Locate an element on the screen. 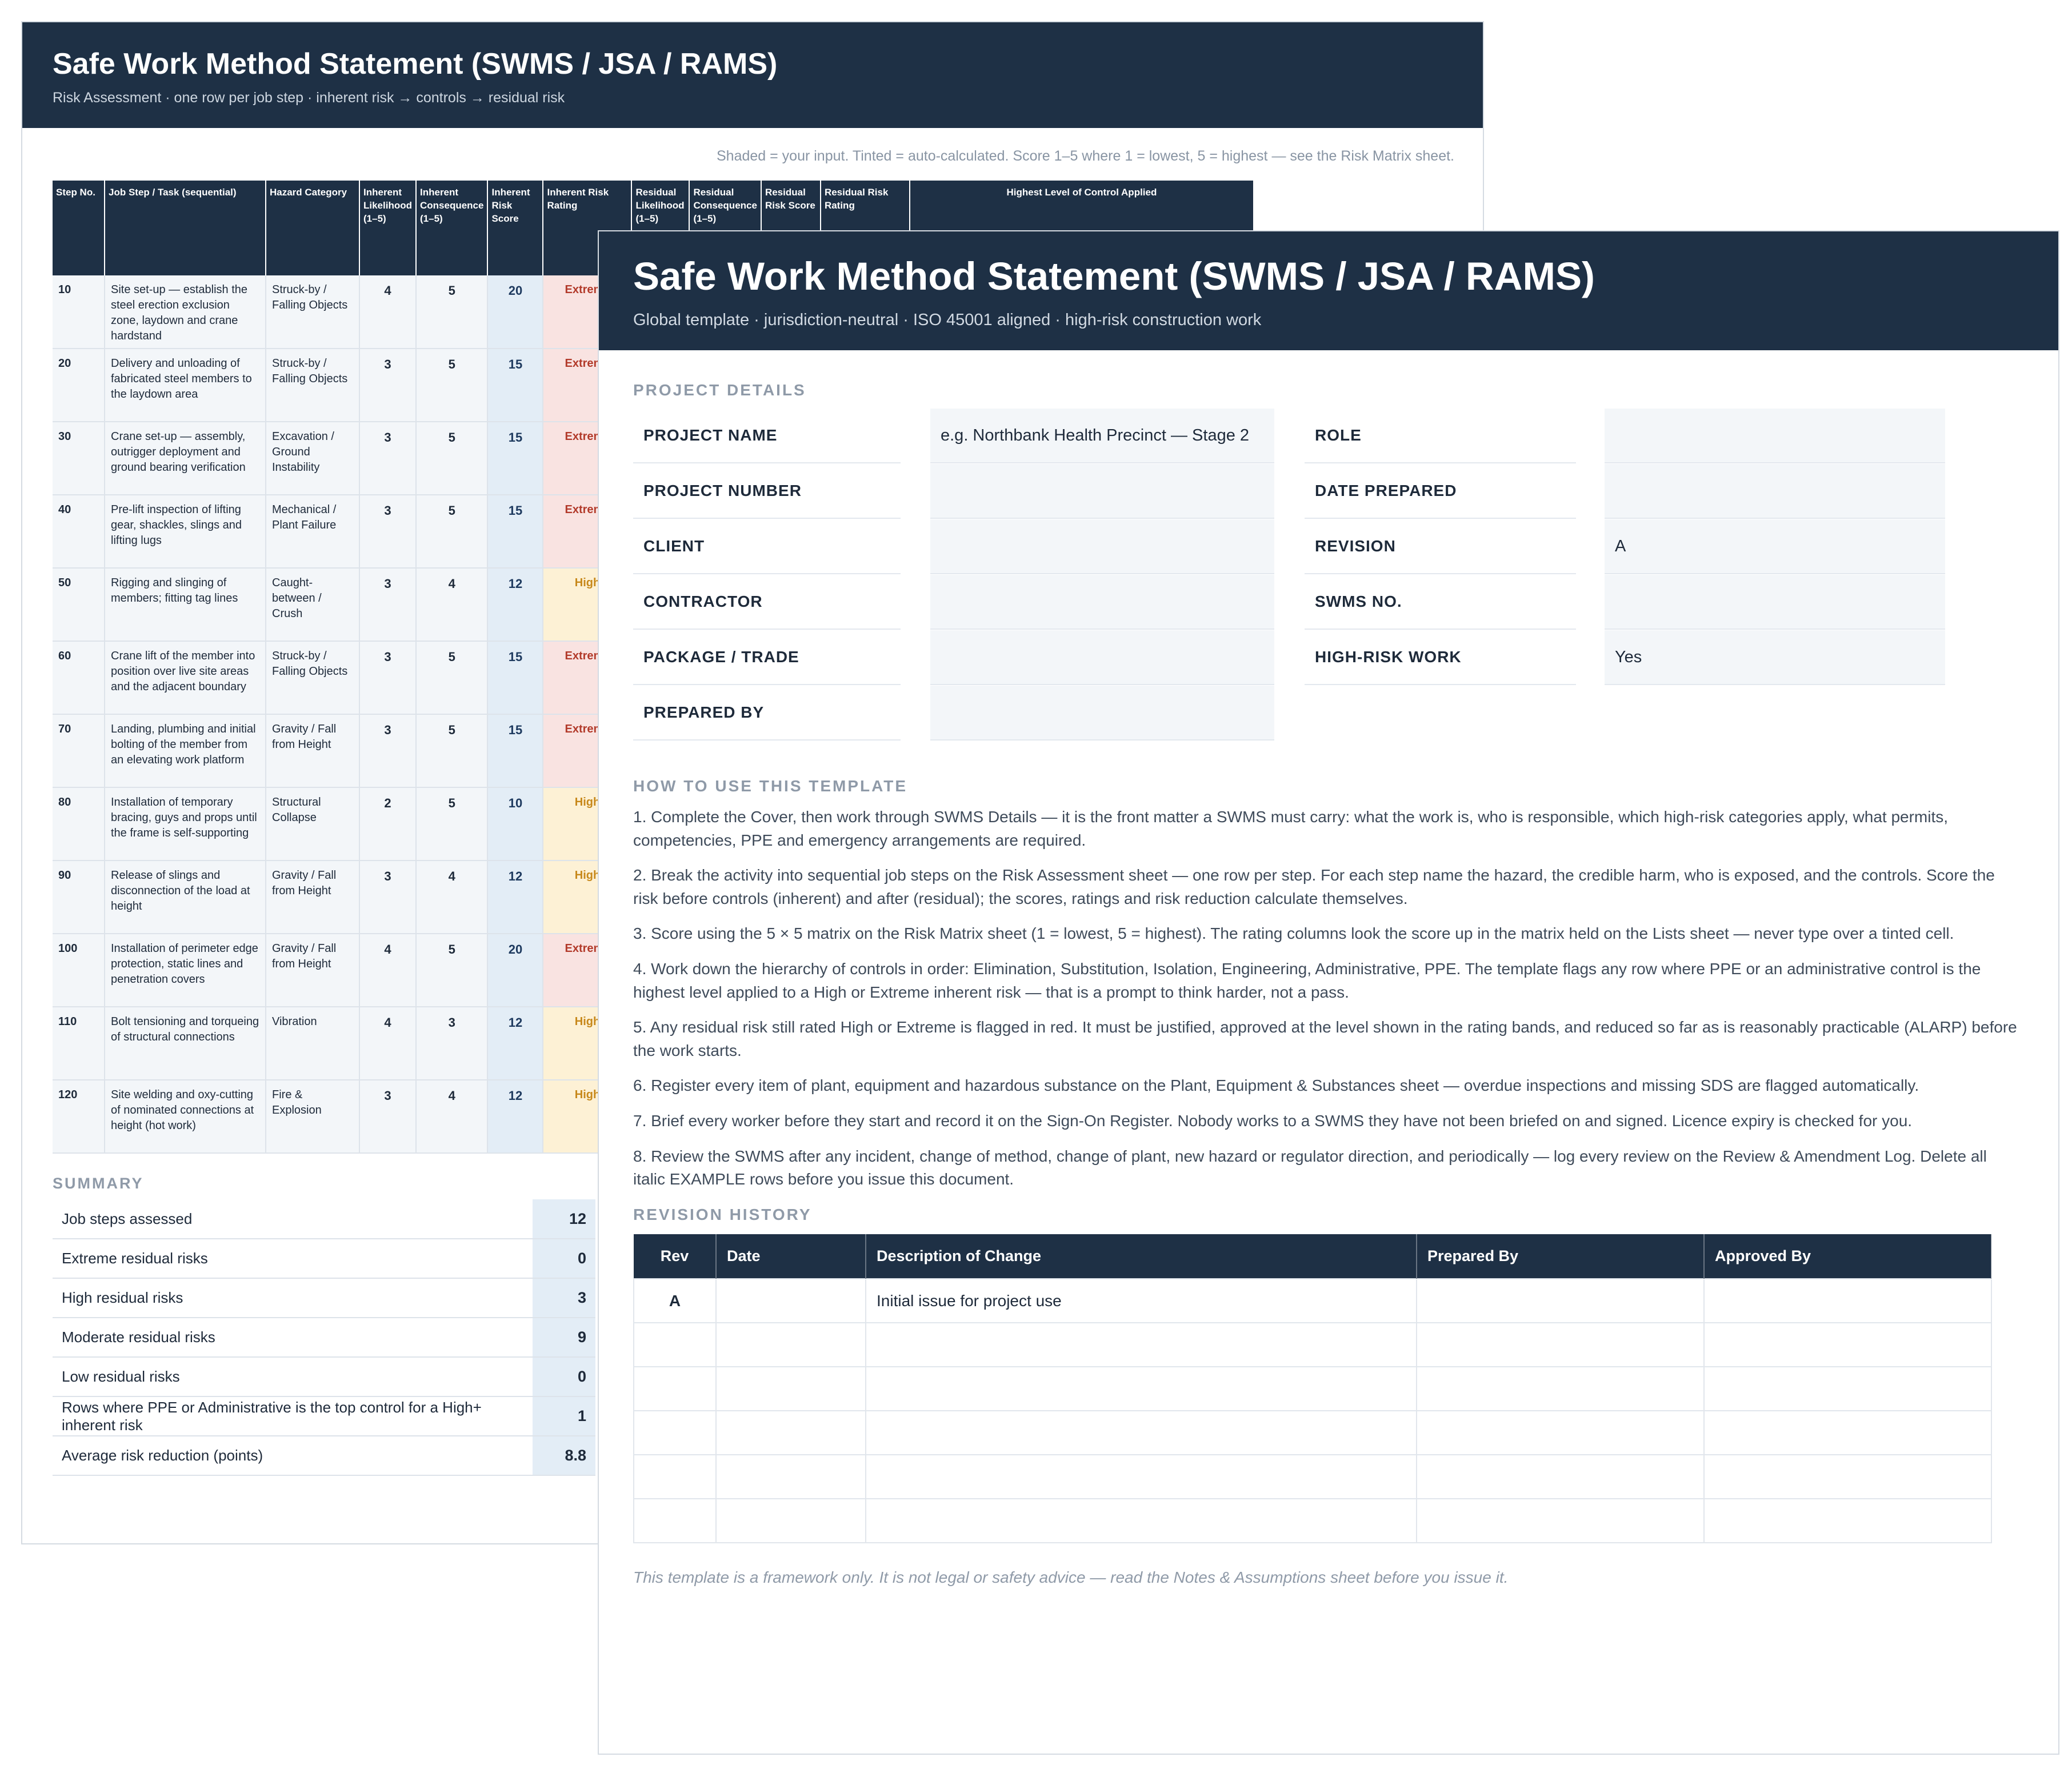 The width and height of the screenshot is (2072, 1769). hazard-category-cell: Vibration is located at coordinates (313, 1043).